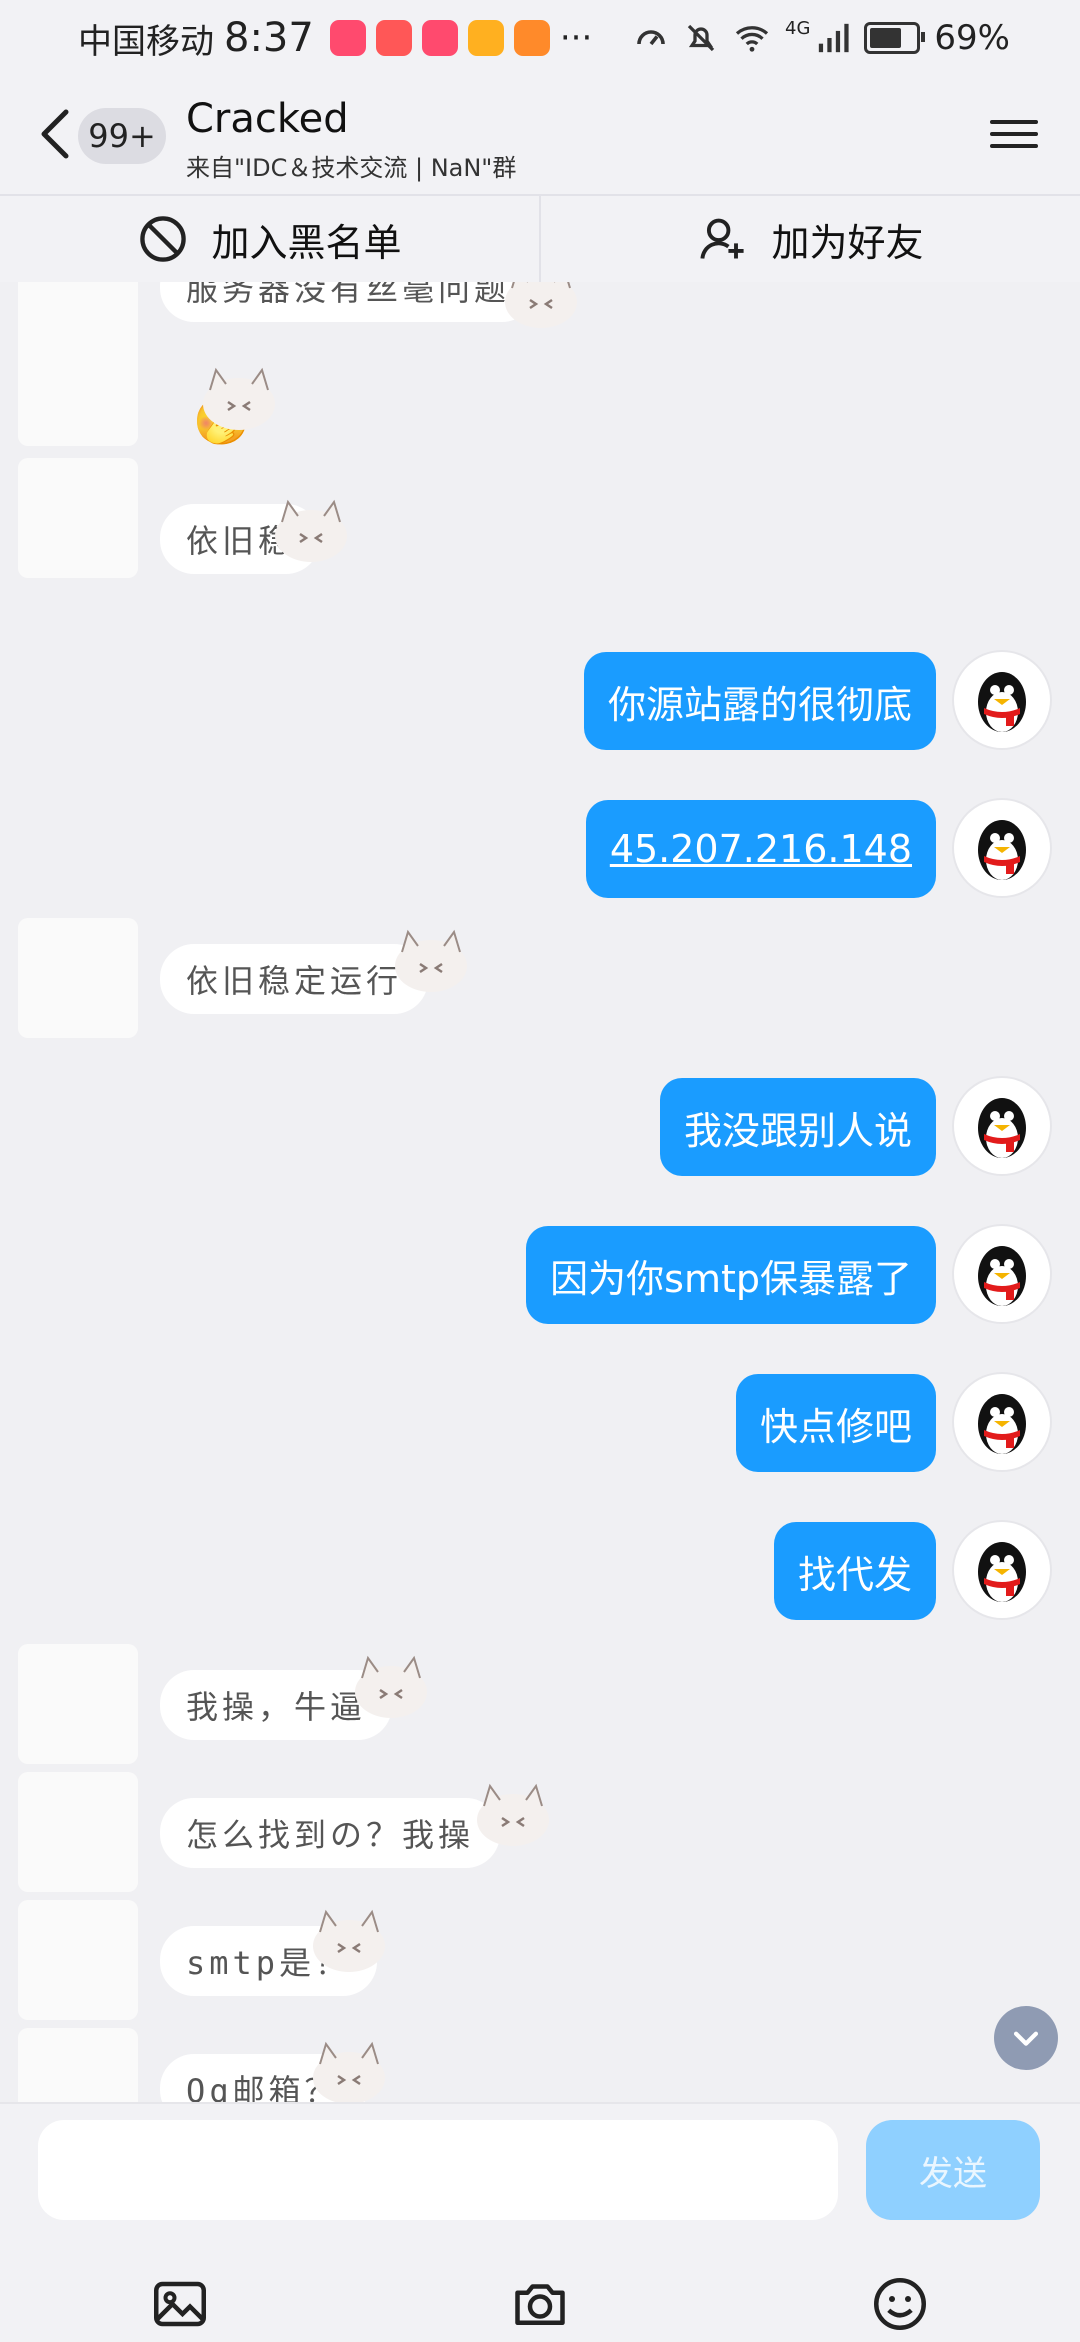  I want to click on mute-bell-icon, so click(701, 38).